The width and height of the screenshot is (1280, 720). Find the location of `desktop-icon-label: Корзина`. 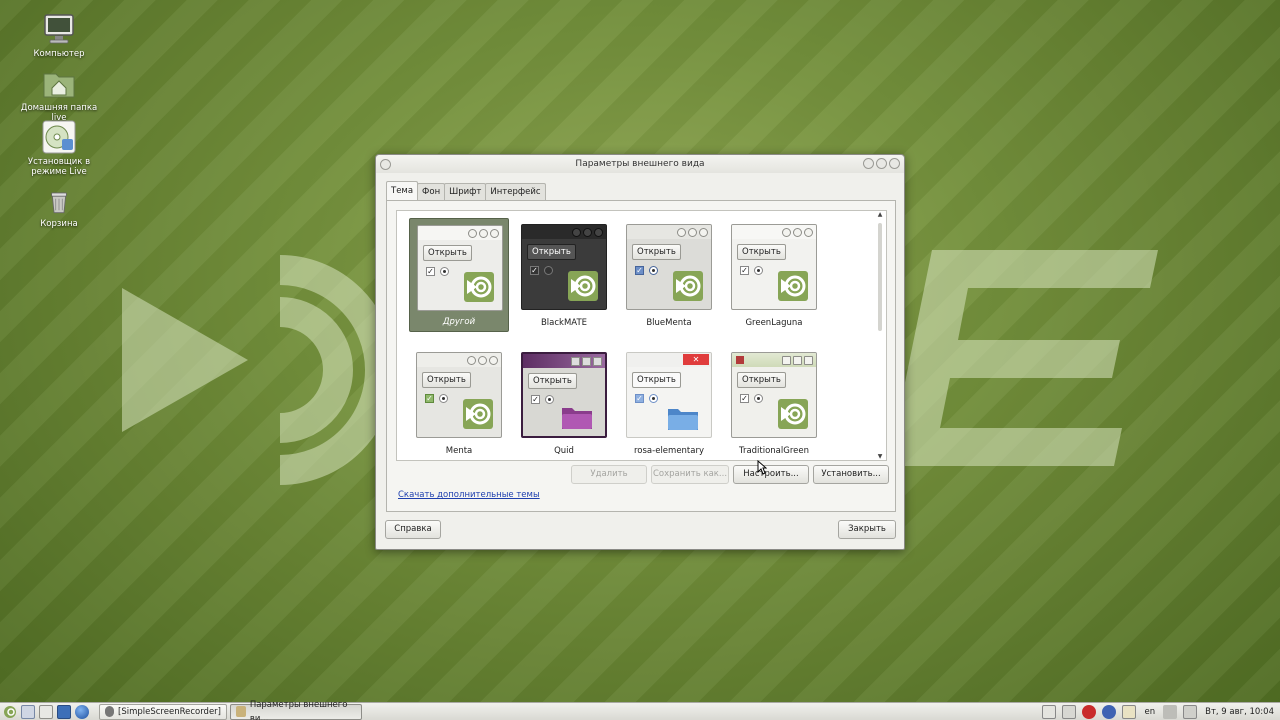

desktop-icon-label: Корзина is located at coordinates (59, 224).